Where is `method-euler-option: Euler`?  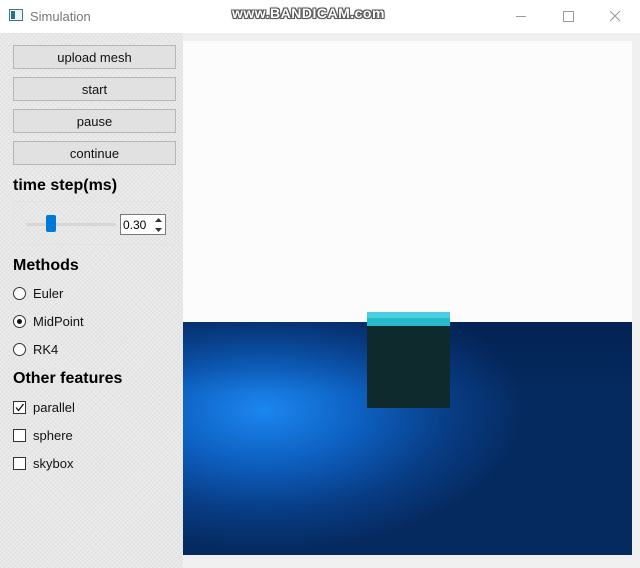
method-euler-option: Euler is located at coordinates (38, 293).